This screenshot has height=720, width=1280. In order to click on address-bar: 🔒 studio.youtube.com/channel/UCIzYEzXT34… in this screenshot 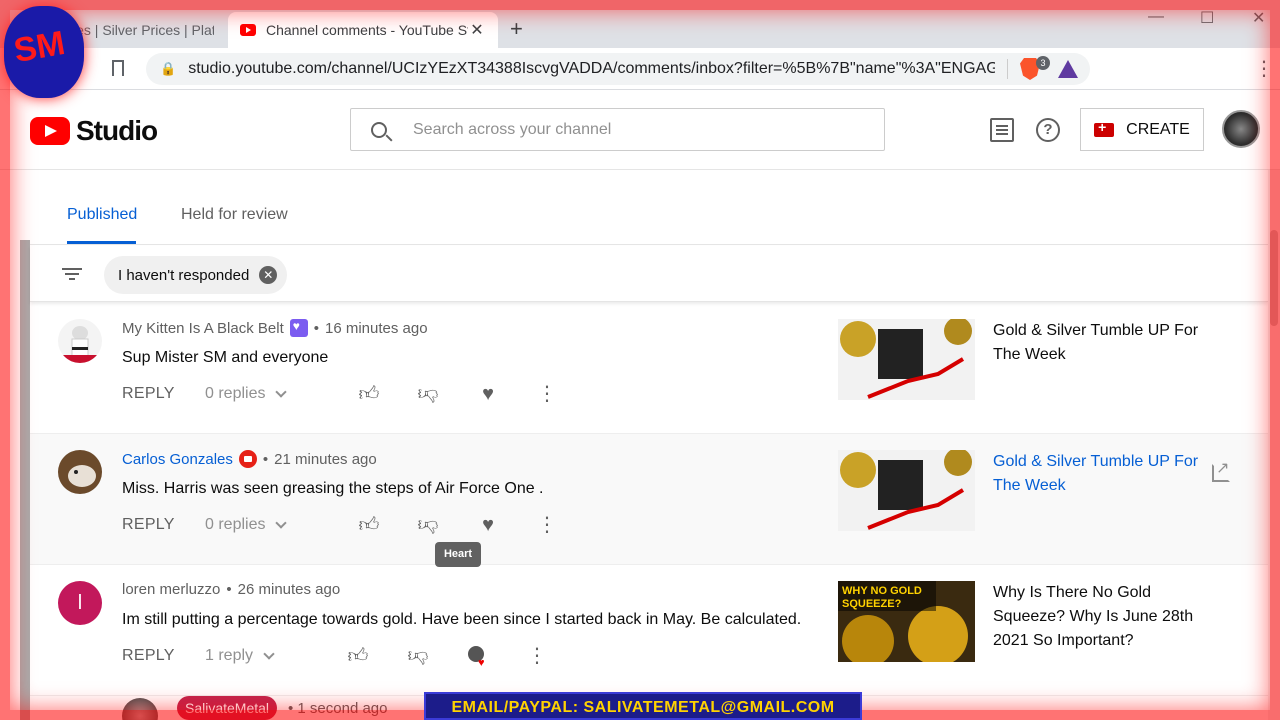, I will do `click(640, 69)`.